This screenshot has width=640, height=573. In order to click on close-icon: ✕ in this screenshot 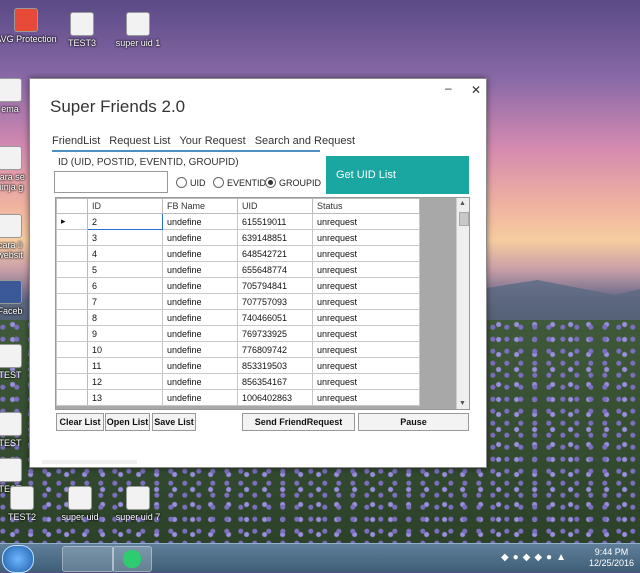, I will do `click(476, 90)`.